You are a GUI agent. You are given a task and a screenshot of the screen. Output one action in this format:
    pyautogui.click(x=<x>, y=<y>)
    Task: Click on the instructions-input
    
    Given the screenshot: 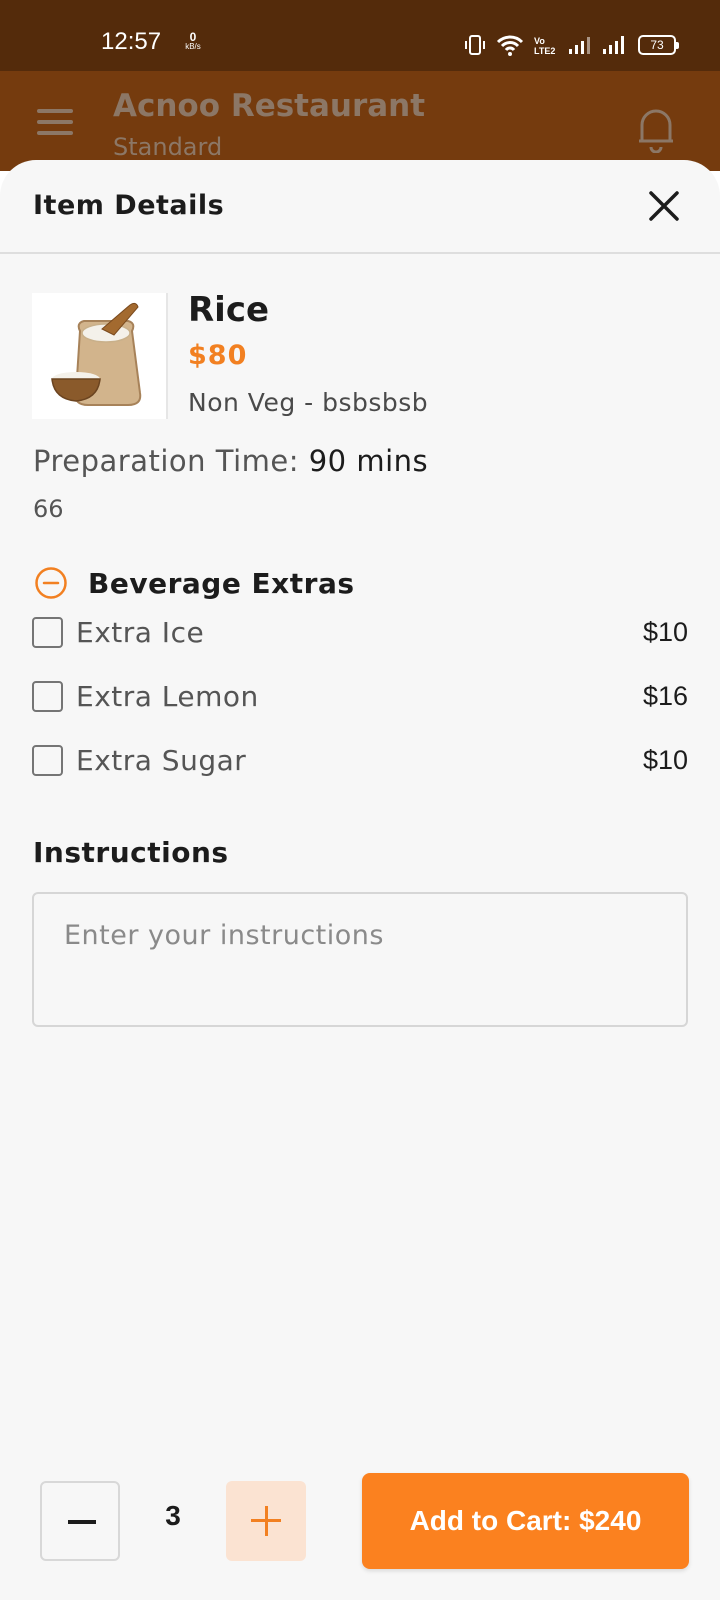 What is the action you would take?
    pyautogui.click(x=360, y=959)
    